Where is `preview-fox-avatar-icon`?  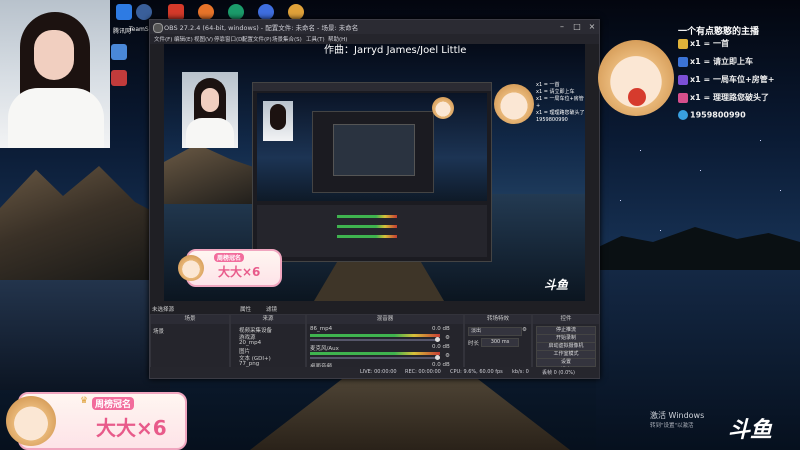 preview-fox-avatar-icon is located at coordinates (514, 104).